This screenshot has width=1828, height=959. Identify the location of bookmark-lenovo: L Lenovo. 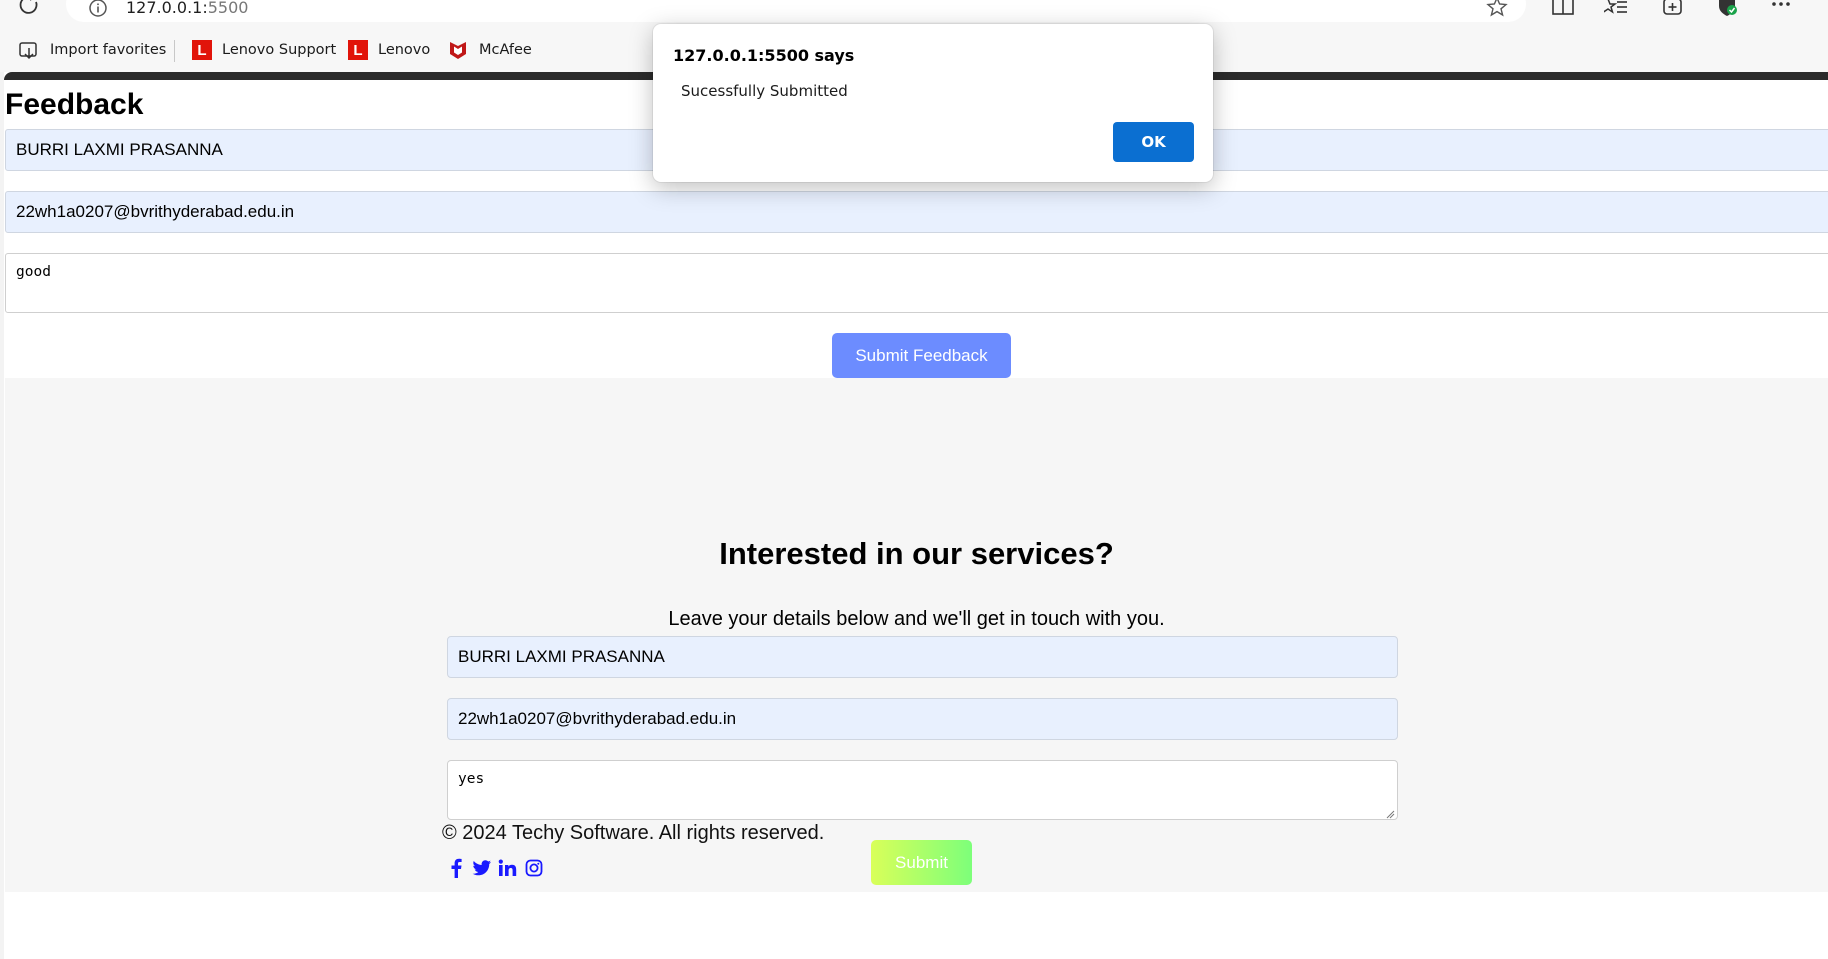
(389, 50).